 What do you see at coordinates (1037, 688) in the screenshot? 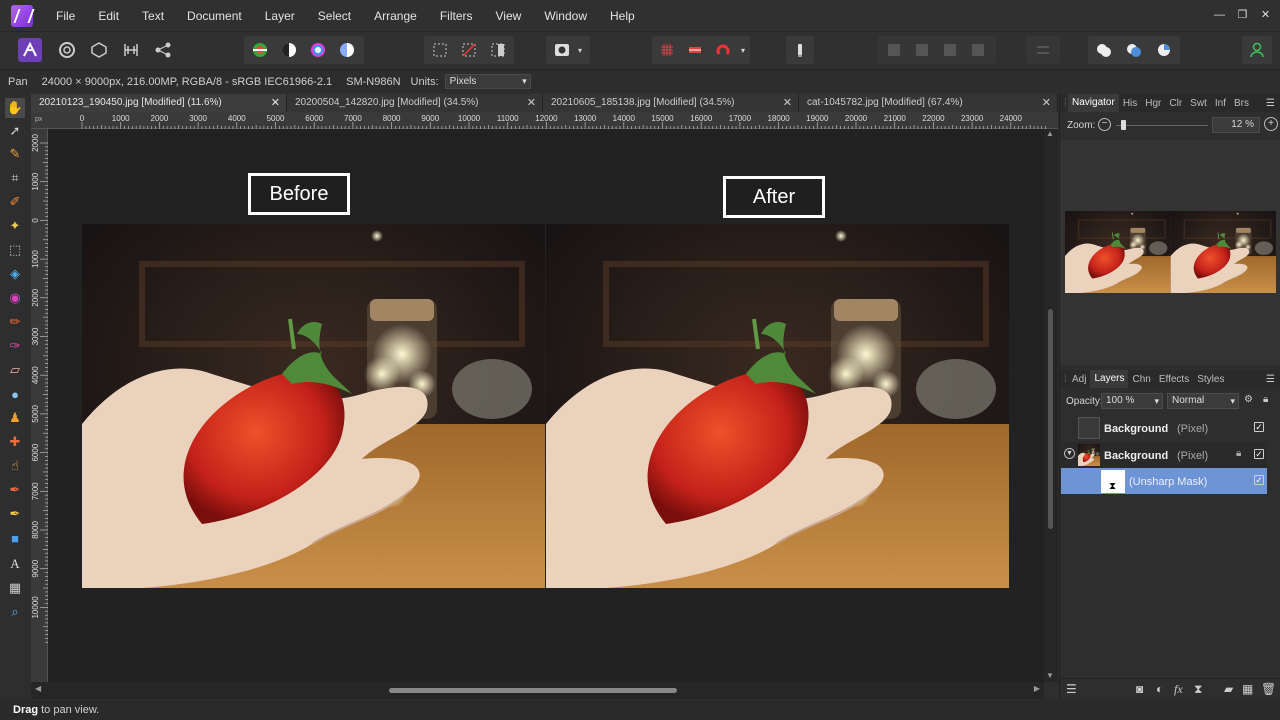
I see `scroll-right-icon: ▶` at bounding box center [1037, 688].